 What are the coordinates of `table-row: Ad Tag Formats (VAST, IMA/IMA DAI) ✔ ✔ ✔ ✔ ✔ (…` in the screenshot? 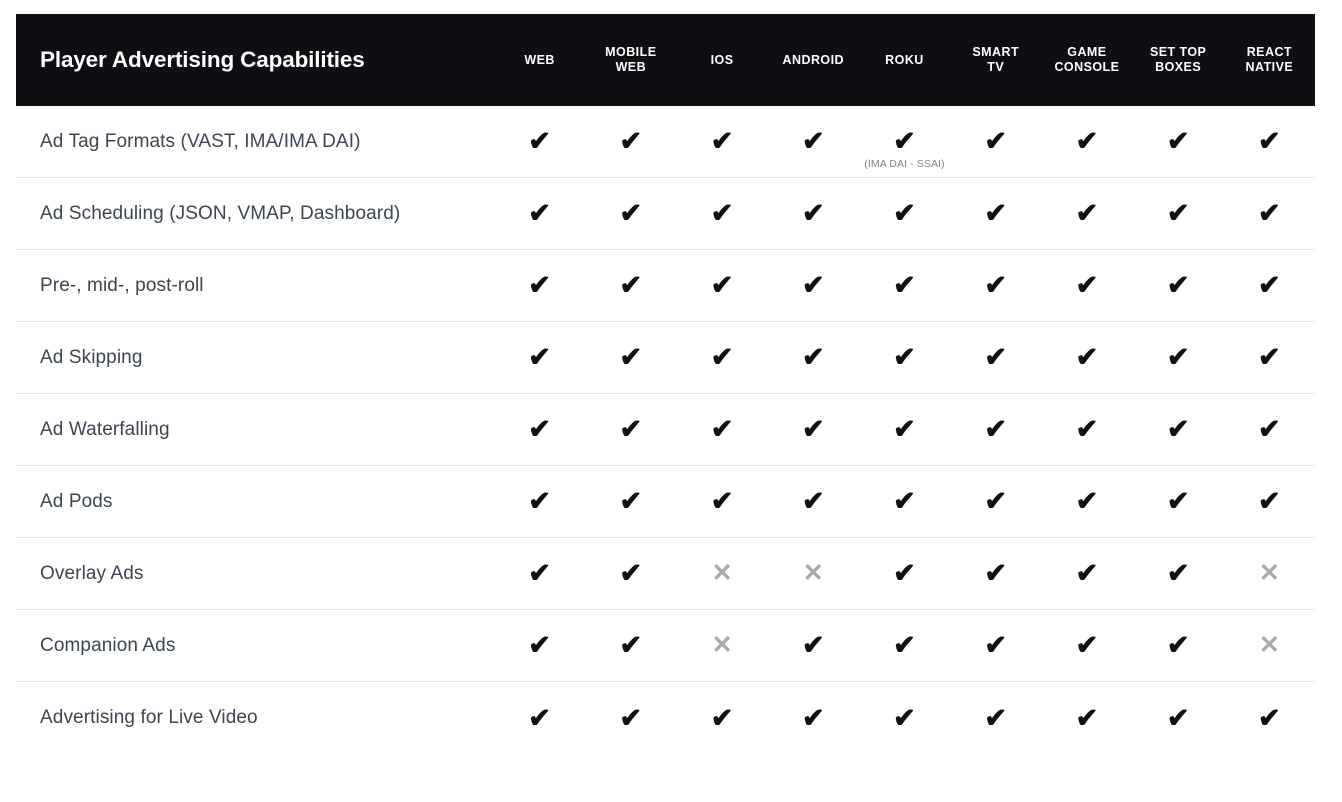 It's located at (665, 142).